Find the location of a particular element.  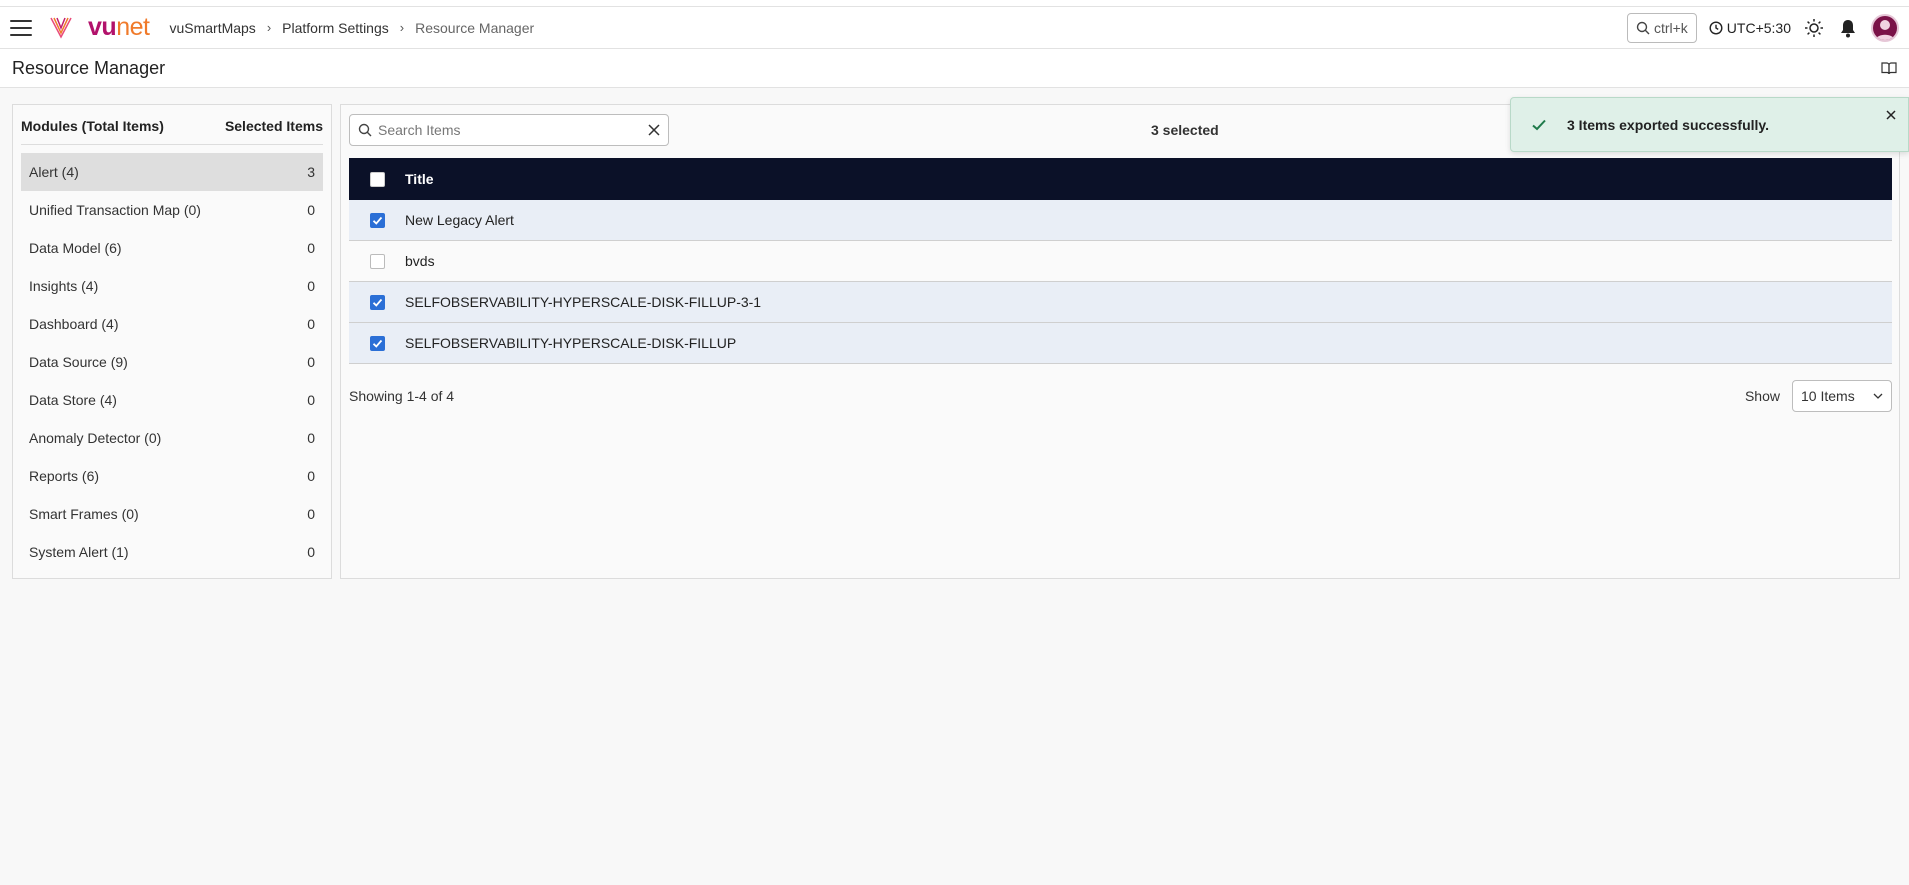

timezone-display: UTC+5:30 is located at coordinates (1750, 28).